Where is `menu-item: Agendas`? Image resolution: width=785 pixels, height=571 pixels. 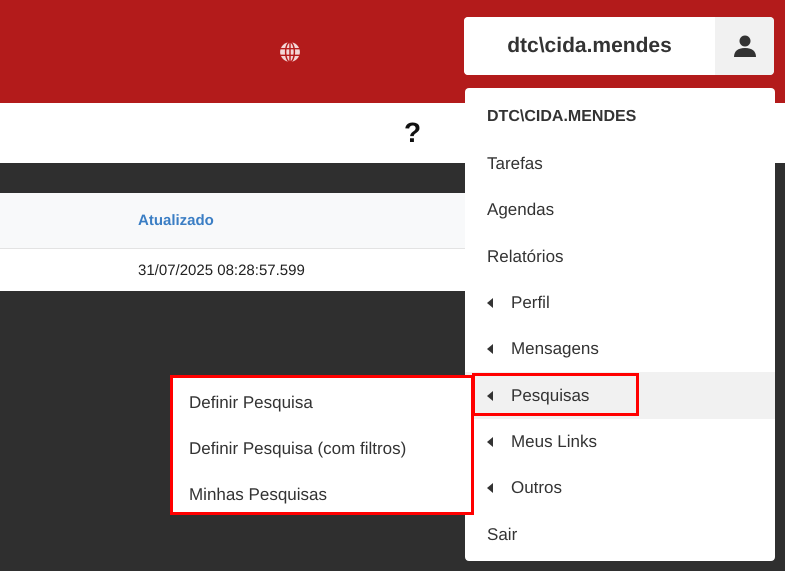 menu-item: Agendas is located at coordinates (620, 210).